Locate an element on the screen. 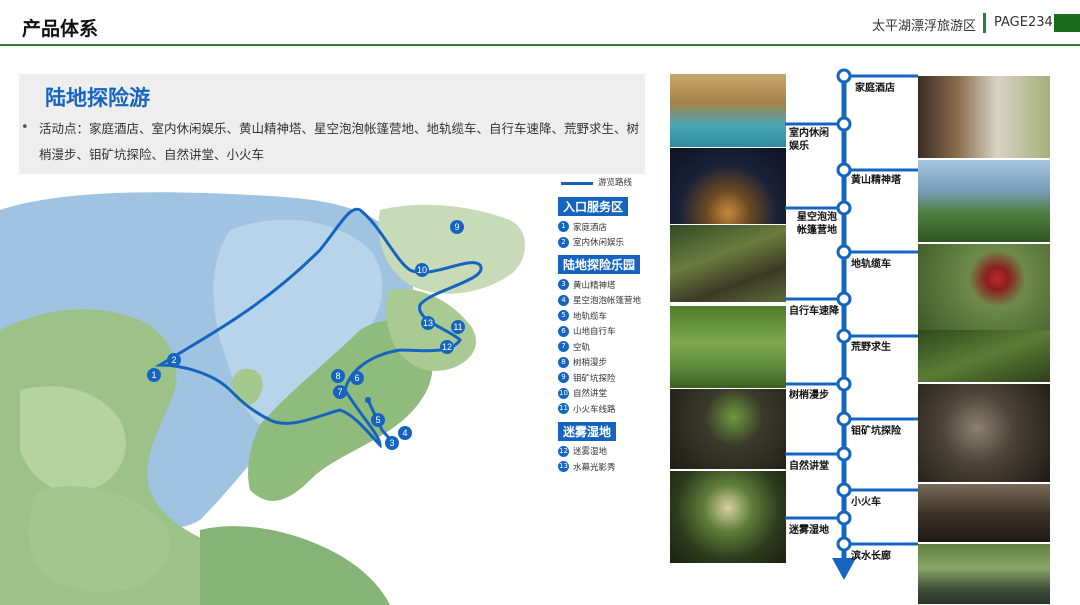  legend-item: 10 自然讲堂 is located at coordinates (613, 394).